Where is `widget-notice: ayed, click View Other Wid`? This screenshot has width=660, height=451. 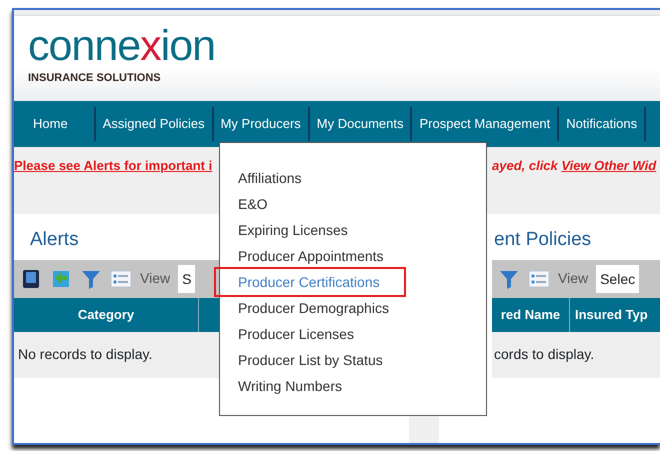
widget-notice: ayed, click View Other Wid is located at coordinates (574, 166).